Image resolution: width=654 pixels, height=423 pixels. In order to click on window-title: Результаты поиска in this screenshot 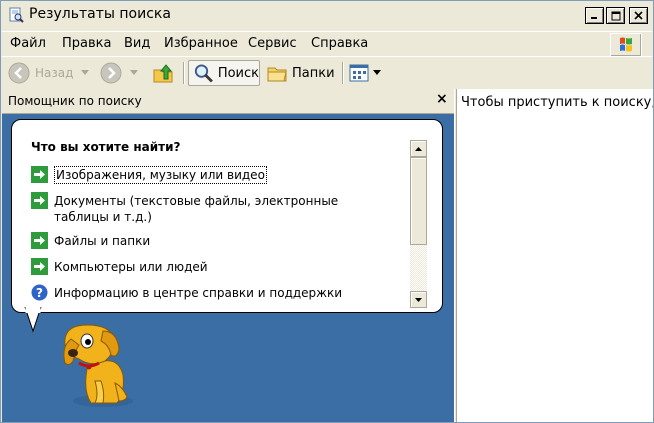, I will do `click(100, 14)`.